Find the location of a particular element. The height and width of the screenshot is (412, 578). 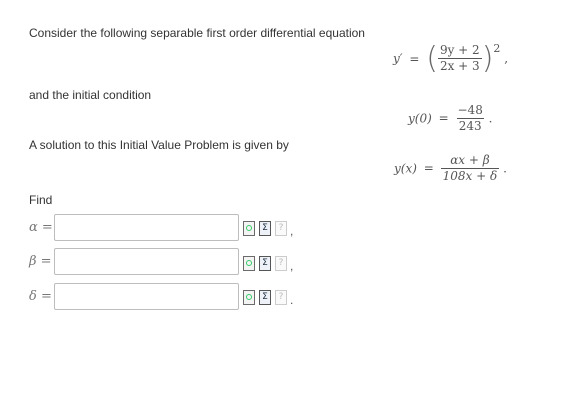

beta-label: β = is located at coordinates (40, 261).